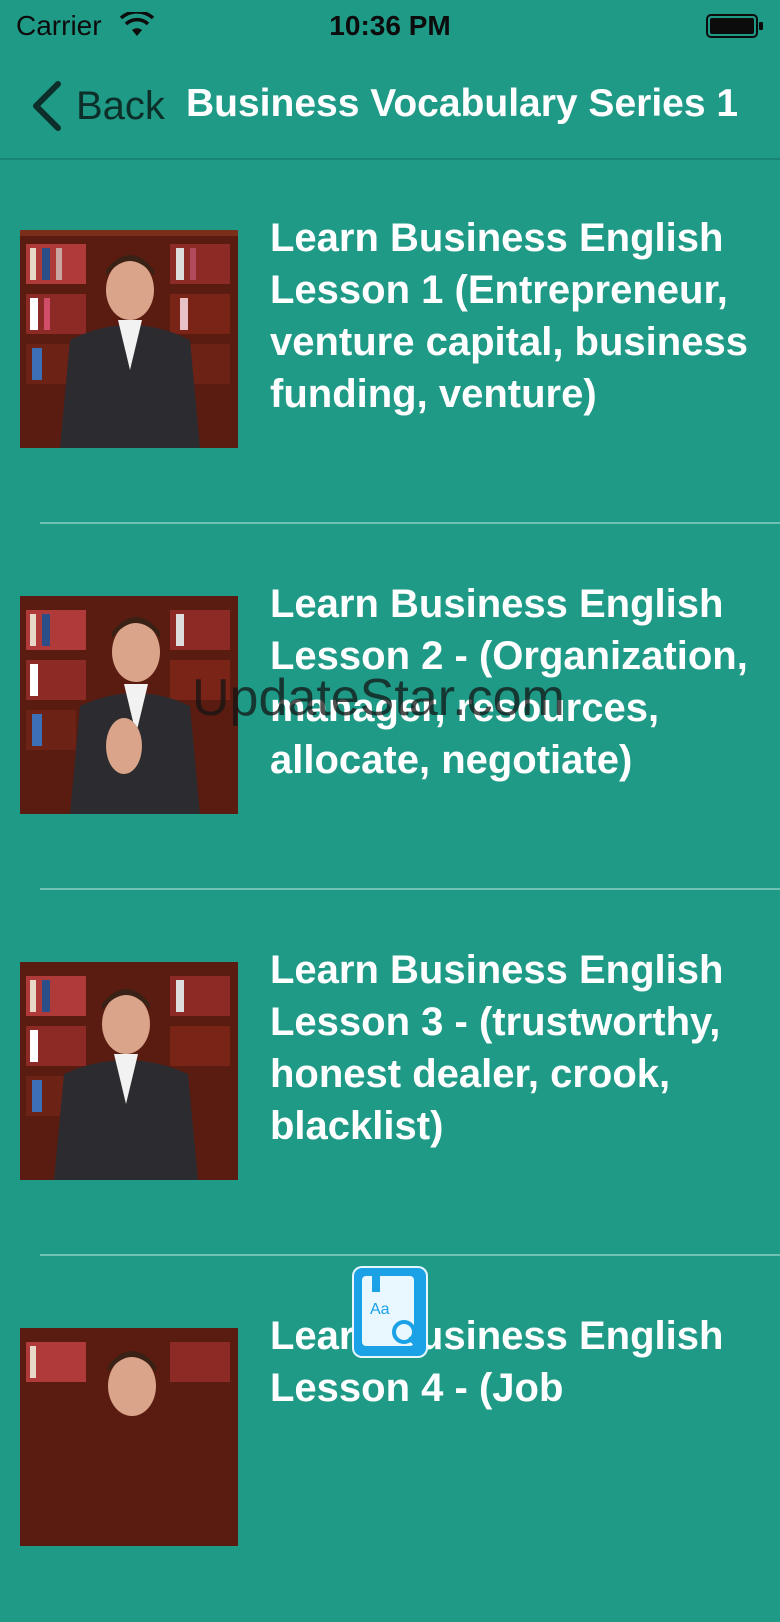 The image size is (780, 1622). What do you see at coordinates (497, 1362) in the screenshot?
I see `lesson-title: Learn Business English Lesson 4 - (Job` at bounding box center [497, 1362].